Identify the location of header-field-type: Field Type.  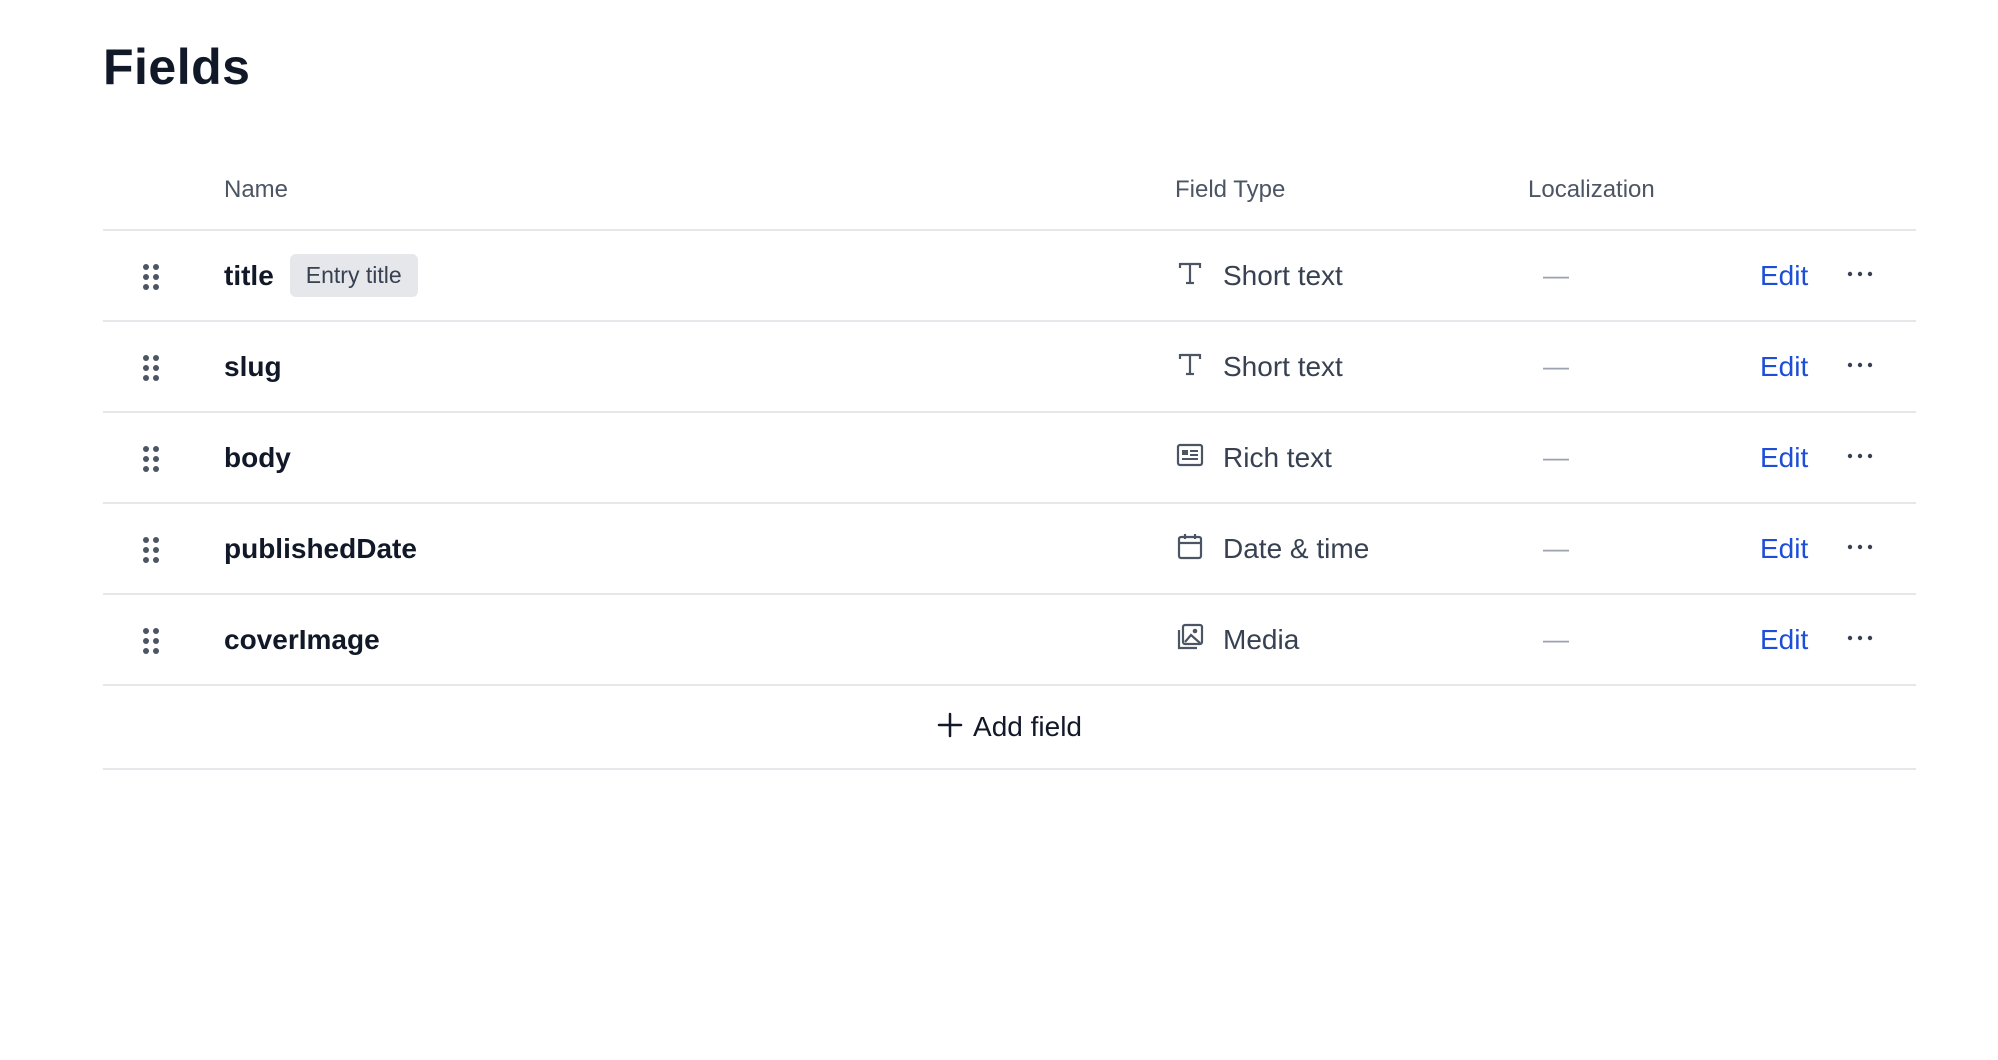
(1230, 189).